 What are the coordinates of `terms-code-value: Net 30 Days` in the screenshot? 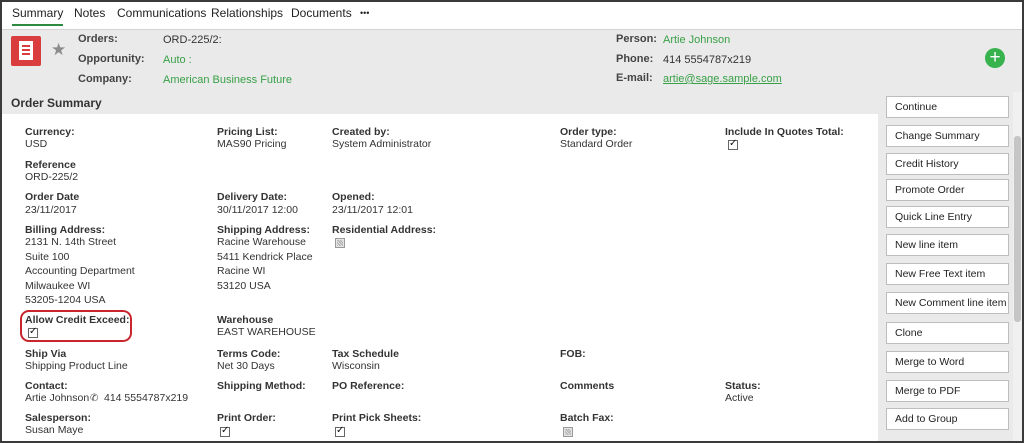 It's located at (246, 366).